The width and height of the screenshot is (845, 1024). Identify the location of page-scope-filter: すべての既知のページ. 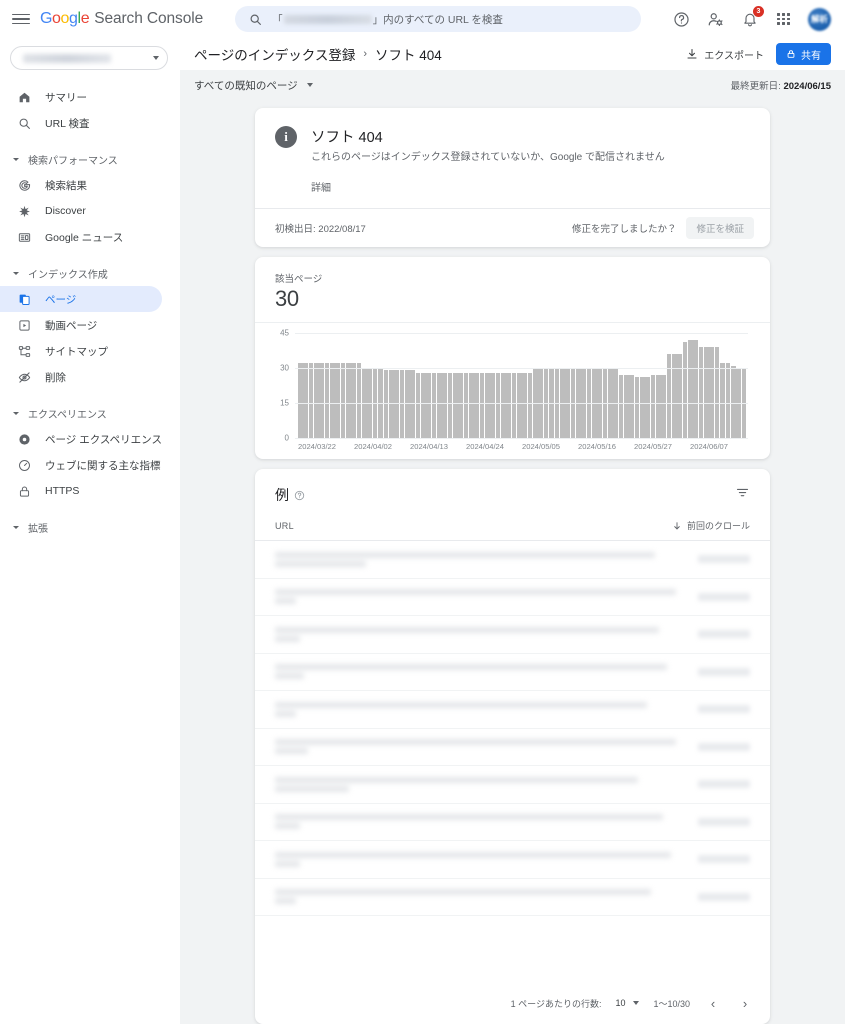
(253, 85).